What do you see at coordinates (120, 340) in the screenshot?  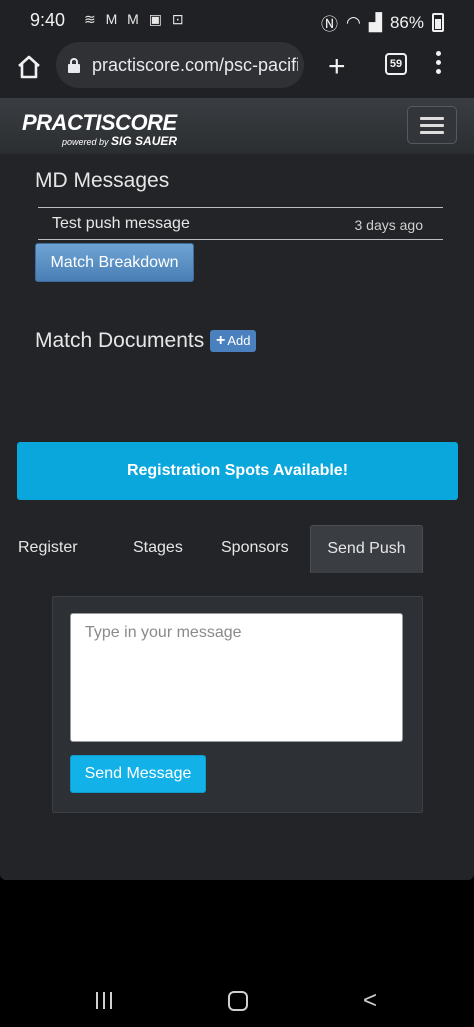 I see `match-documents-title: Match Documents` at bounding box center [120, 340].